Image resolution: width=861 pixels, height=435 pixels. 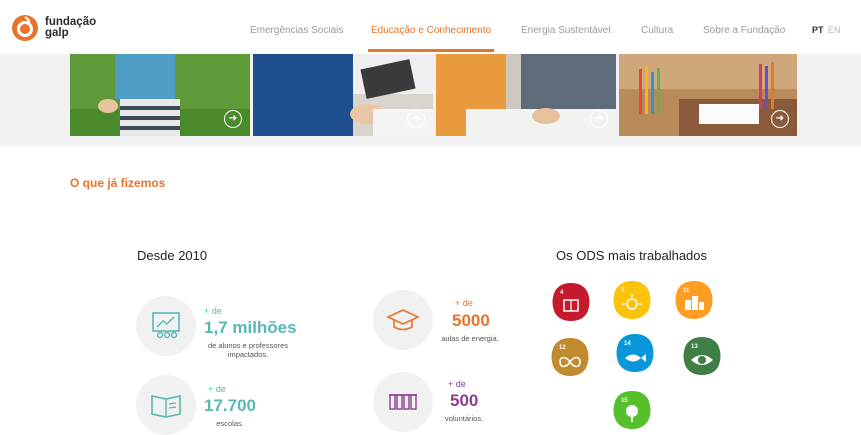 What do you see at coordinates (623, 291) in the screenshot?
I see `ods-number: 7` at bounding box center [623, 291].